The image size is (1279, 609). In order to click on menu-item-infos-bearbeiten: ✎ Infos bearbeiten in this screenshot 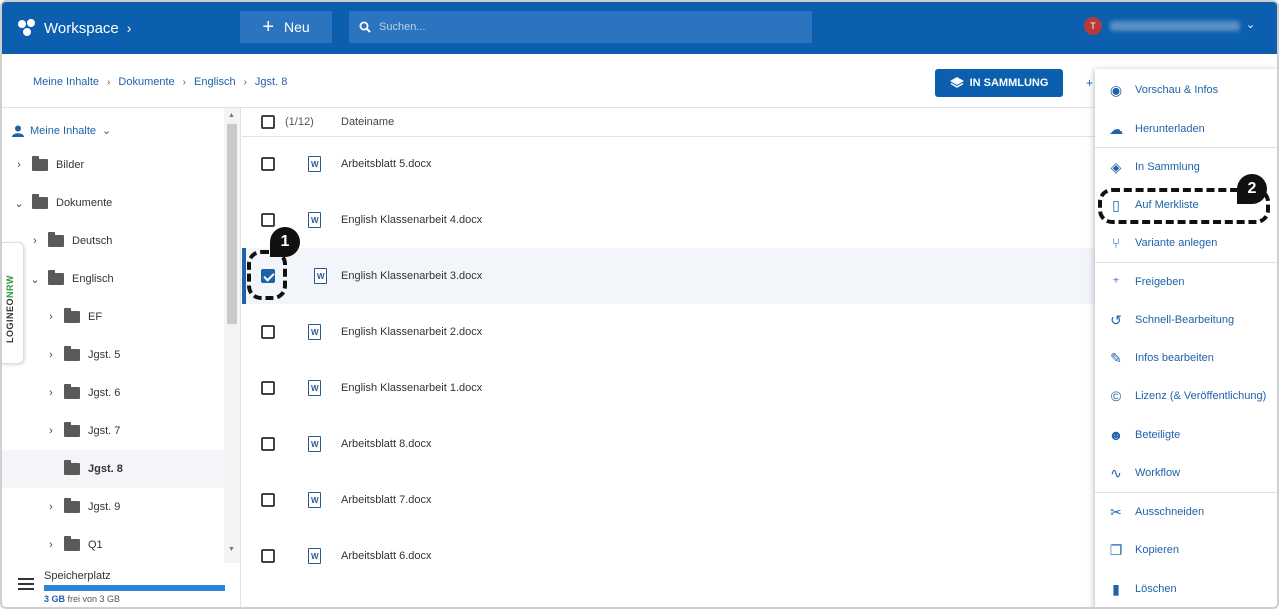, I will do `click(1186, 358)`.